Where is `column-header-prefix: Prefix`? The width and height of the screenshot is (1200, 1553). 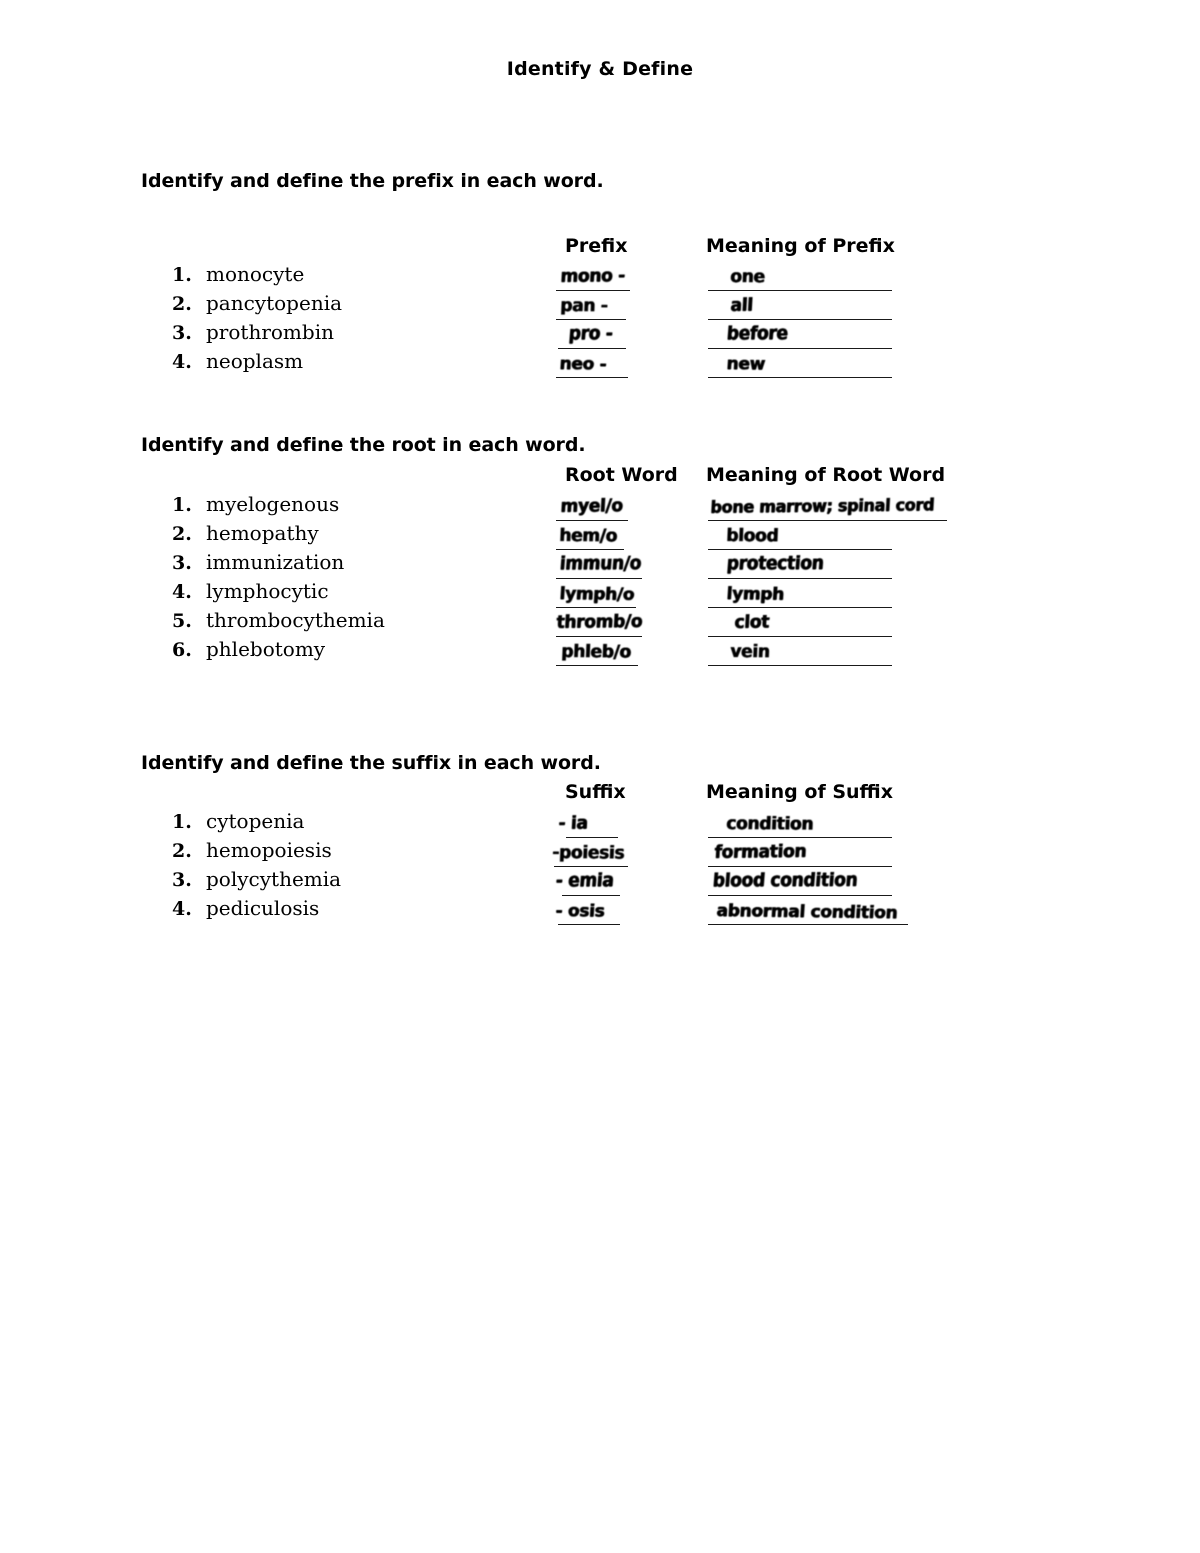 column-header-prefix: Prefix is located at coordinates (596, 246).